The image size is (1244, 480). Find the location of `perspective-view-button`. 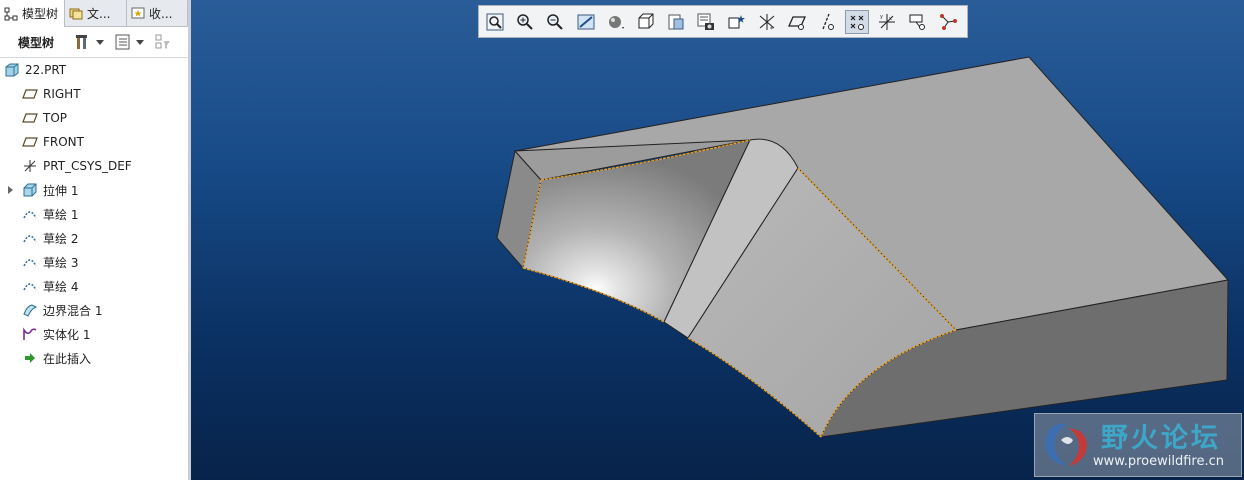

perspective-view-button is located at coordinates (737, 22).